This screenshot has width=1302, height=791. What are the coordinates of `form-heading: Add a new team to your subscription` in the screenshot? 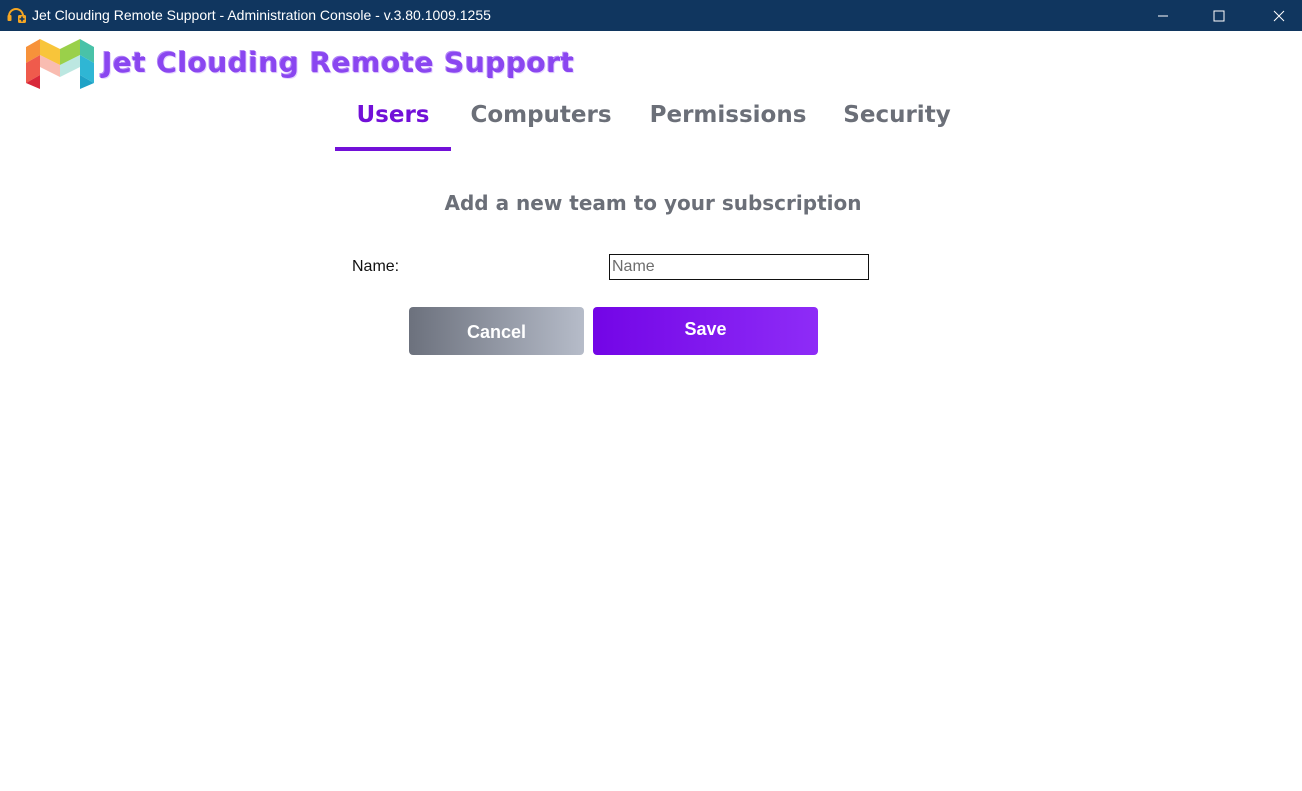 It's located at (653, 203).